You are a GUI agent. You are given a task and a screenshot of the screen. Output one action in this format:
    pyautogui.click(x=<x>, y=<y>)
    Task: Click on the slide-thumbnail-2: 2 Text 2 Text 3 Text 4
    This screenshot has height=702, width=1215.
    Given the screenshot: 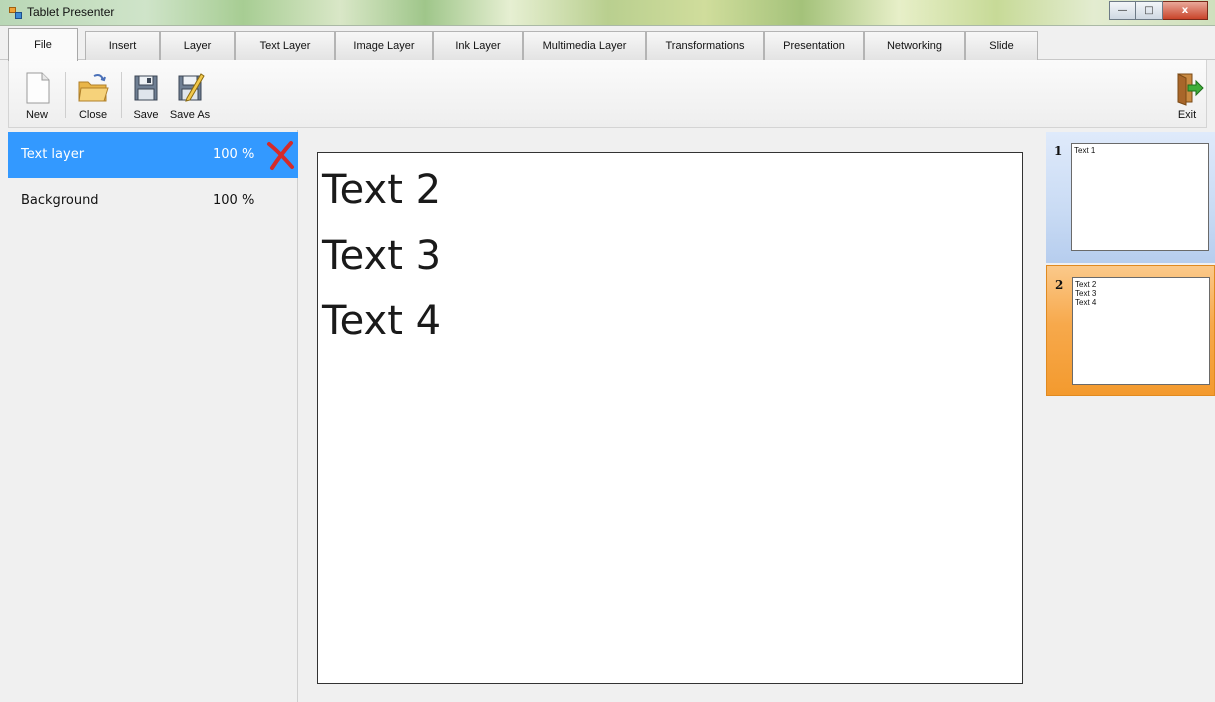 What is the action you would take?
    pyautogui.click(x=1130, y=330)
    